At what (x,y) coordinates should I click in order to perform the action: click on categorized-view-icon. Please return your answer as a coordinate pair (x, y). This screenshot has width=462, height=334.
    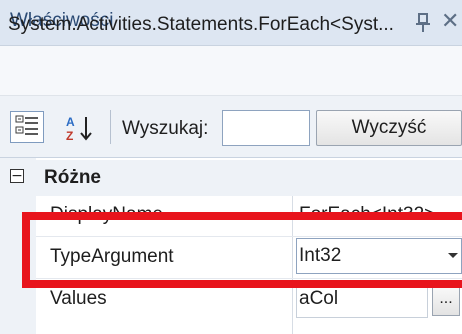
    Looking at the image, I should click on (27, 127).